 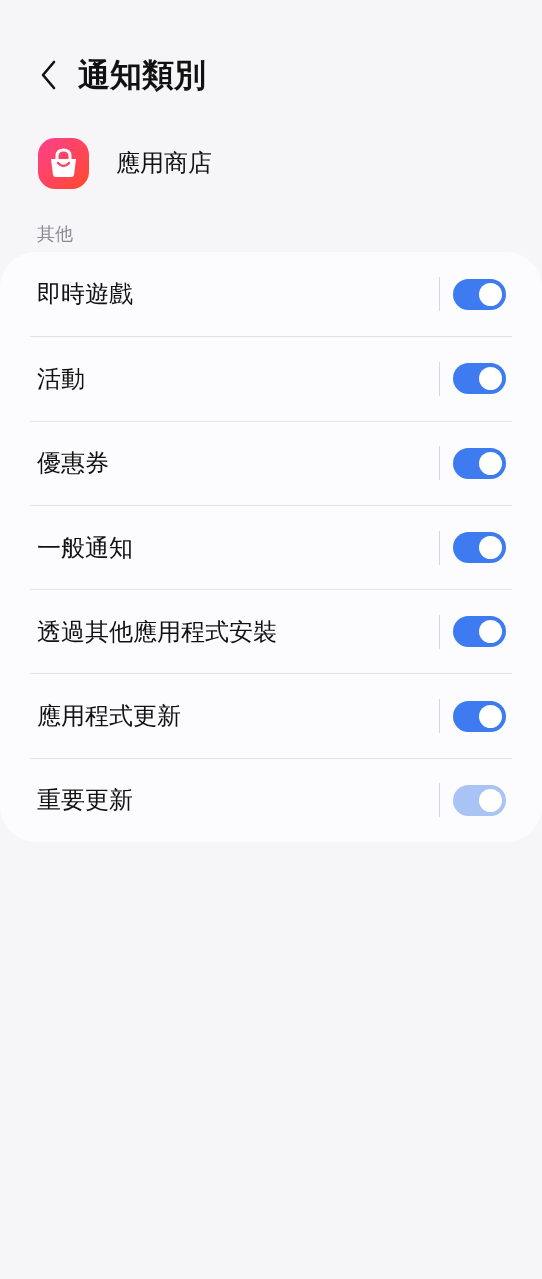 I want to click on setting-label: 透過其他應用程式安裝, so click(x=157, y=632).